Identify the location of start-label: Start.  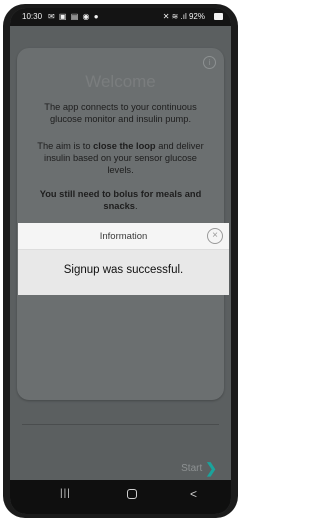
(192, 468).